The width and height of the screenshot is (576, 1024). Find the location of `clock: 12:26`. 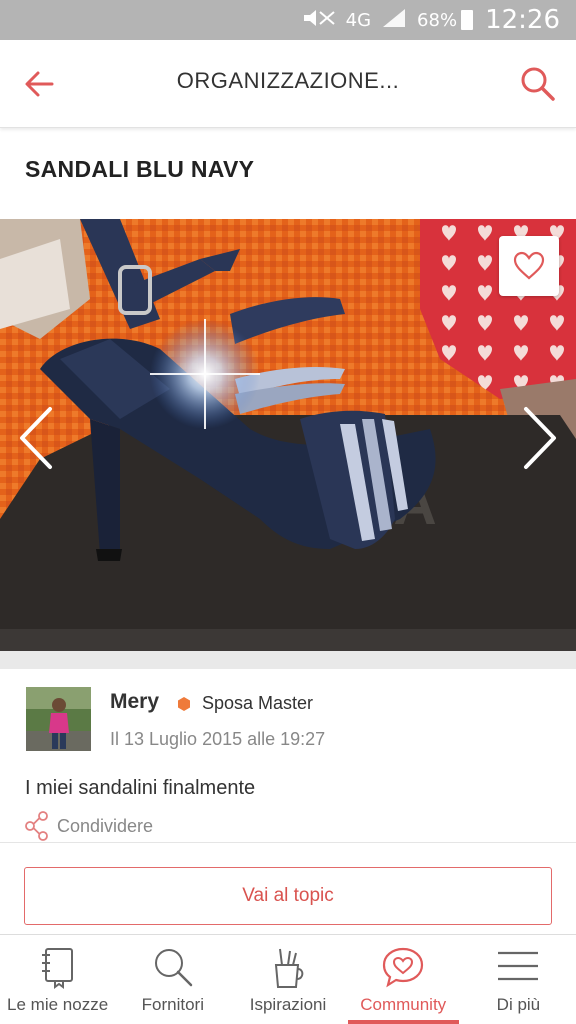

clock: 12:26 is located at coordinates (522, 20).